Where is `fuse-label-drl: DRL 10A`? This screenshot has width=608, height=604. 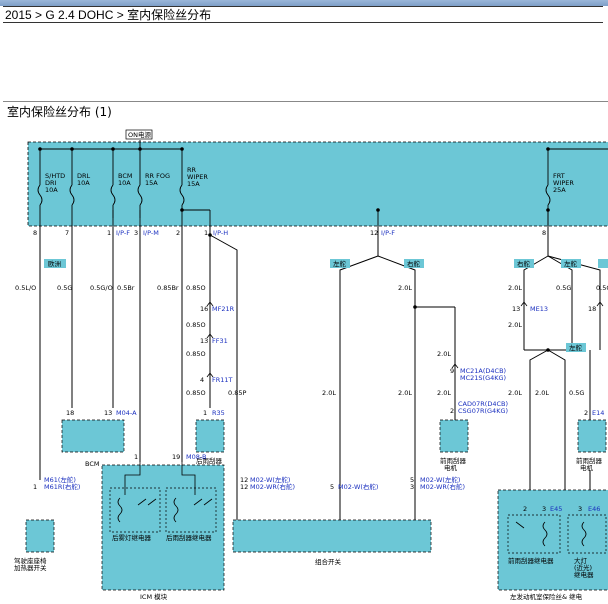
fuse-label-drl: DRL 10A is located at coordinates (84, 179).